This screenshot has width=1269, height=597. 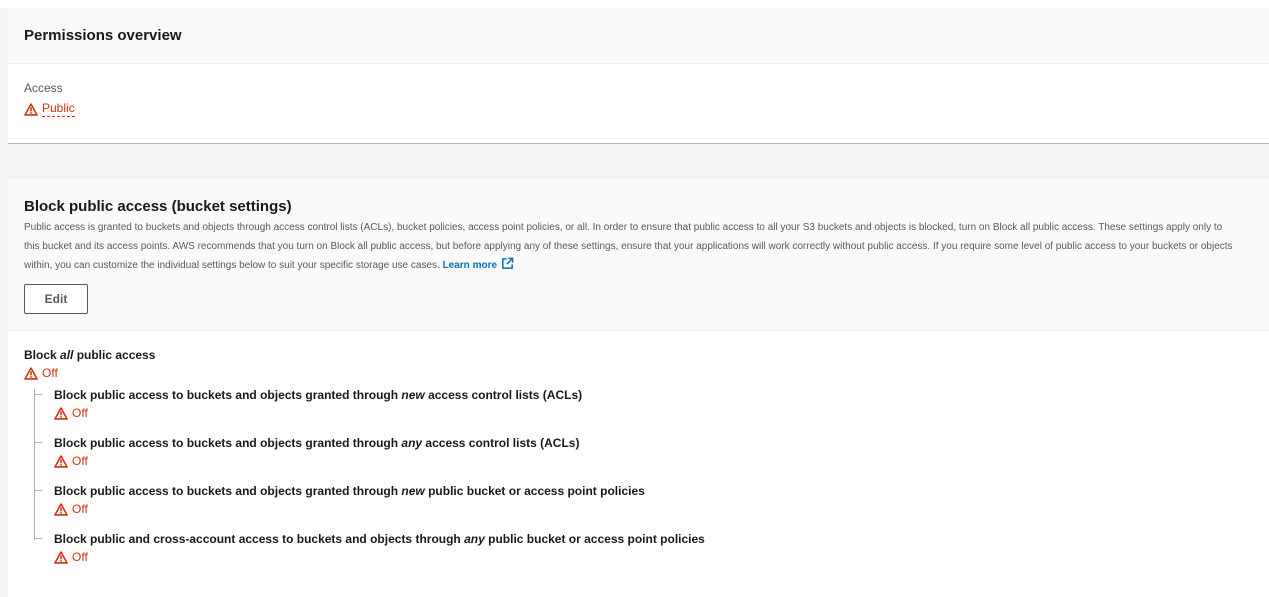 What do you see at coordinates (638, 90) in the screenshot?
I see `permissions-overview-body: Access Public` at bounding box center [638, 90].